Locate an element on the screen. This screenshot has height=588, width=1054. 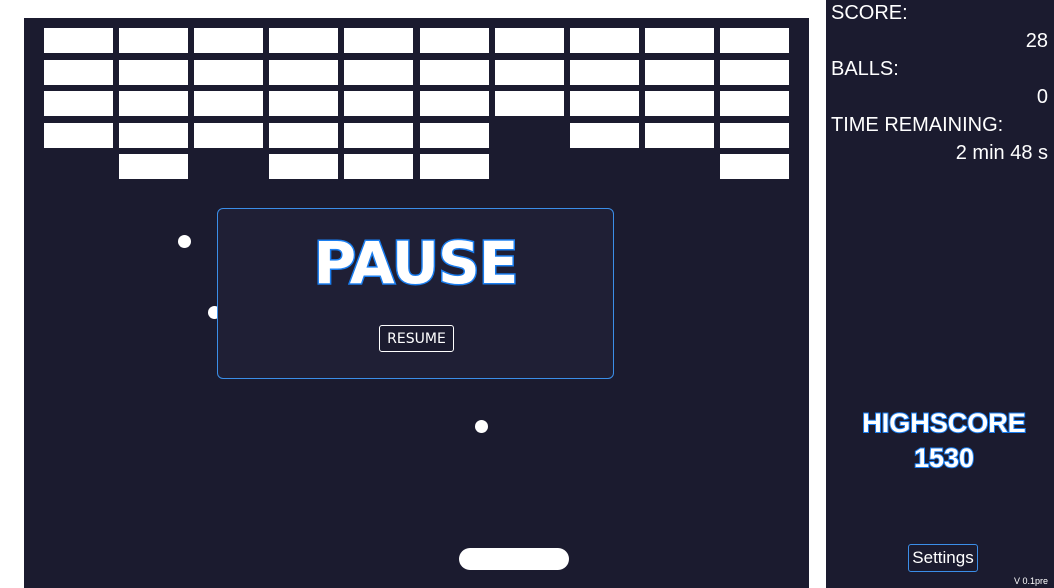
resume-button: RESUME is located at coordinates (416, 338).